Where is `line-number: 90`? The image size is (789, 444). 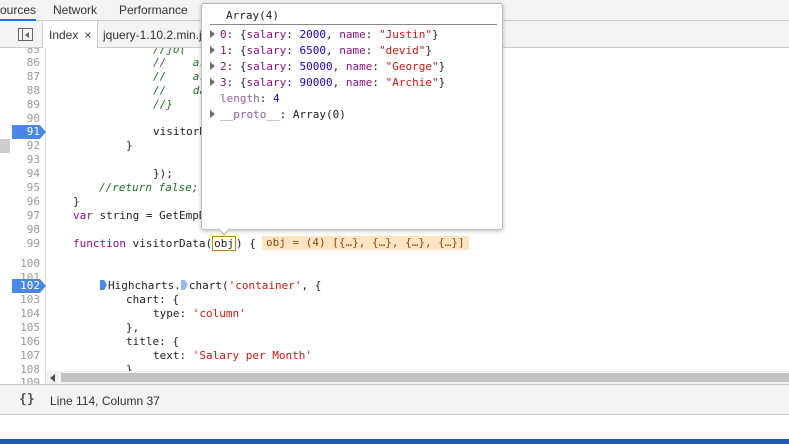 line-number: 90 is located at coordinates (20, 119).